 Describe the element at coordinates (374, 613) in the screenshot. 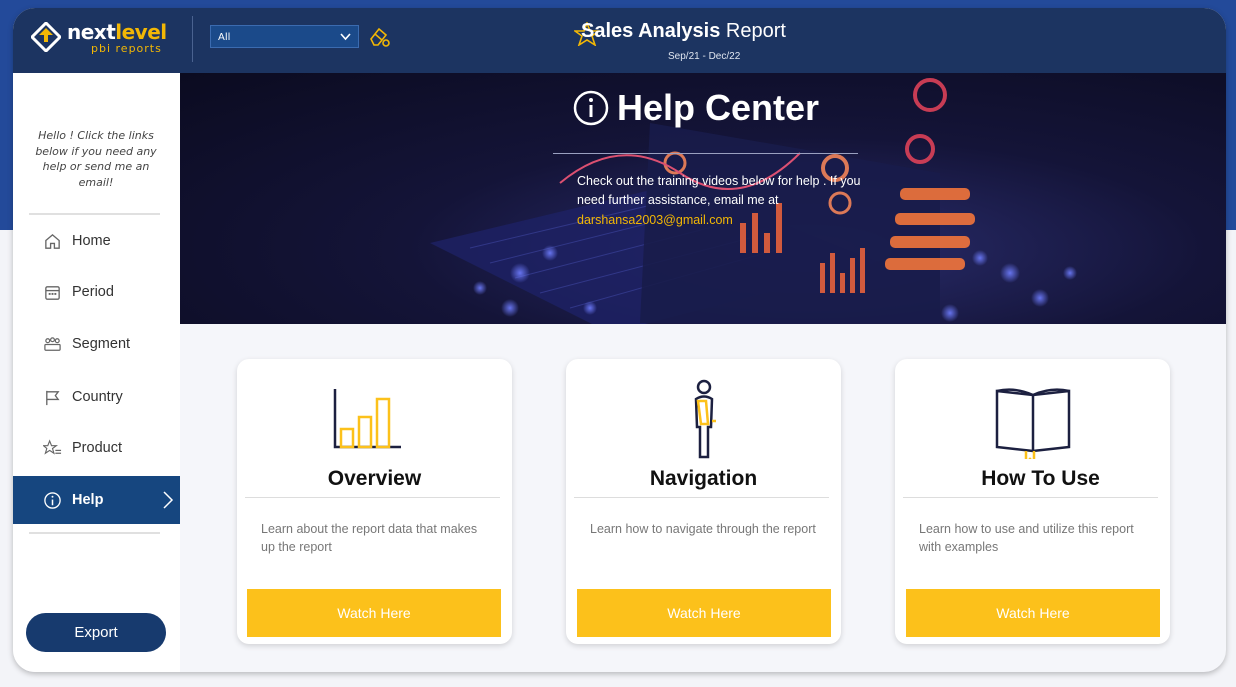

I see `watch-overview-button: Watch Here` at that location.